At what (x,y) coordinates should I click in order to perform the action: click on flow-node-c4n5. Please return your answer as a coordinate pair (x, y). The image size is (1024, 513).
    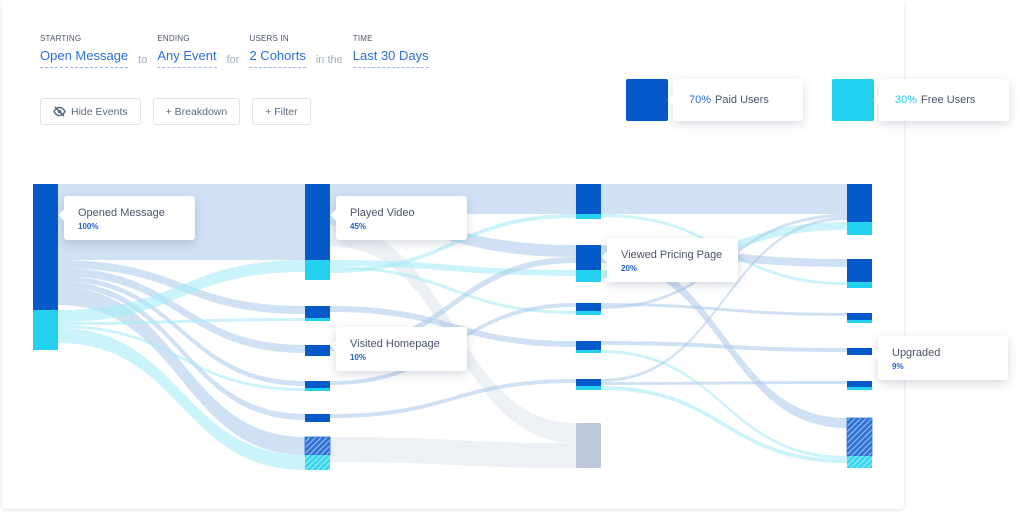
    Looking at the image, I should click on (859, 385).